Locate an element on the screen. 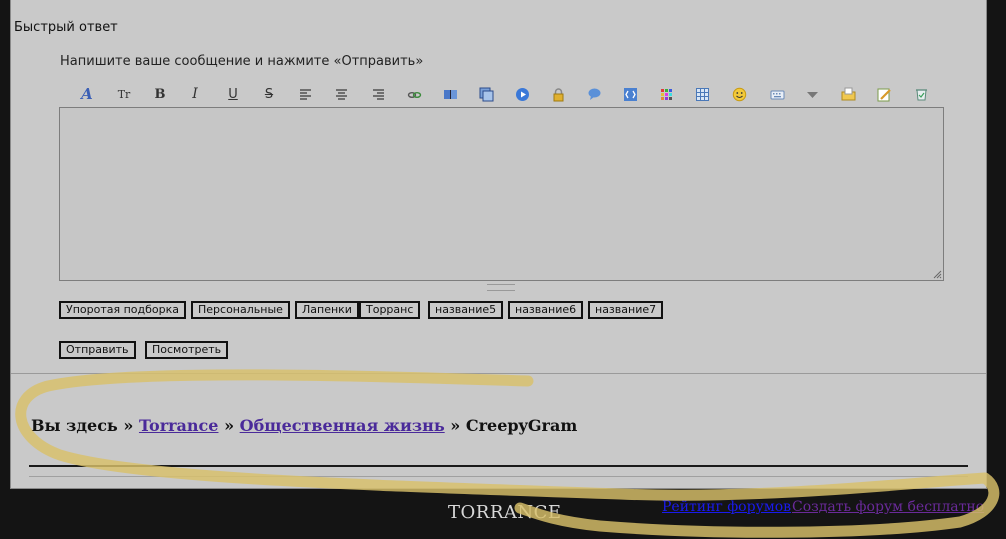 The image size is (1006, 539). tag-button-7: название7 is located at coordinates (626, 310).